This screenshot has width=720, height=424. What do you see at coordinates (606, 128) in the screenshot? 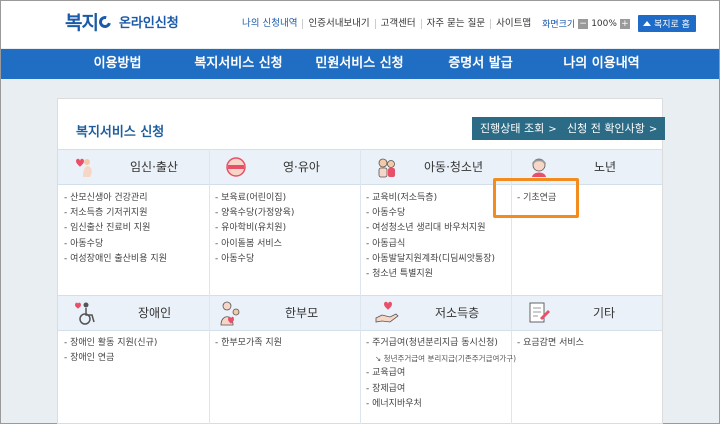
I see `pre-check-label: 신청 전 확인사항` at bounding box center [606, 128].